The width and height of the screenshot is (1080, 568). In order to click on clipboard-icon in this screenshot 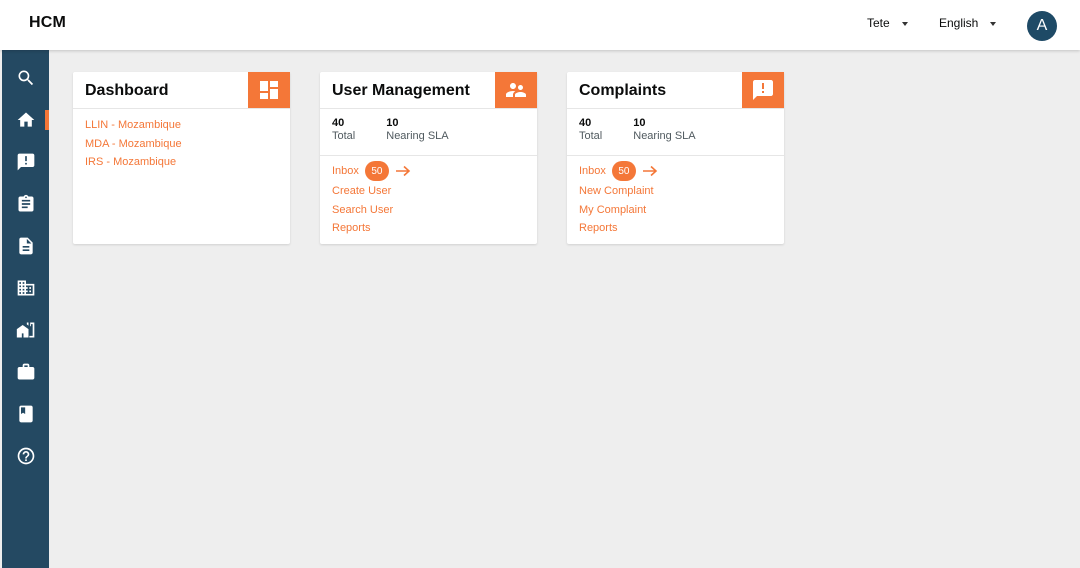, I will do `click(25, 203)`.